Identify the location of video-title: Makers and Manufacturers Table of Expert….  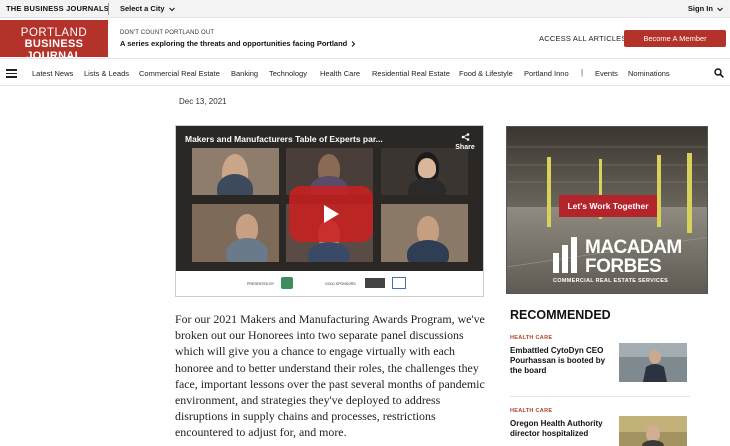
(284, 139).